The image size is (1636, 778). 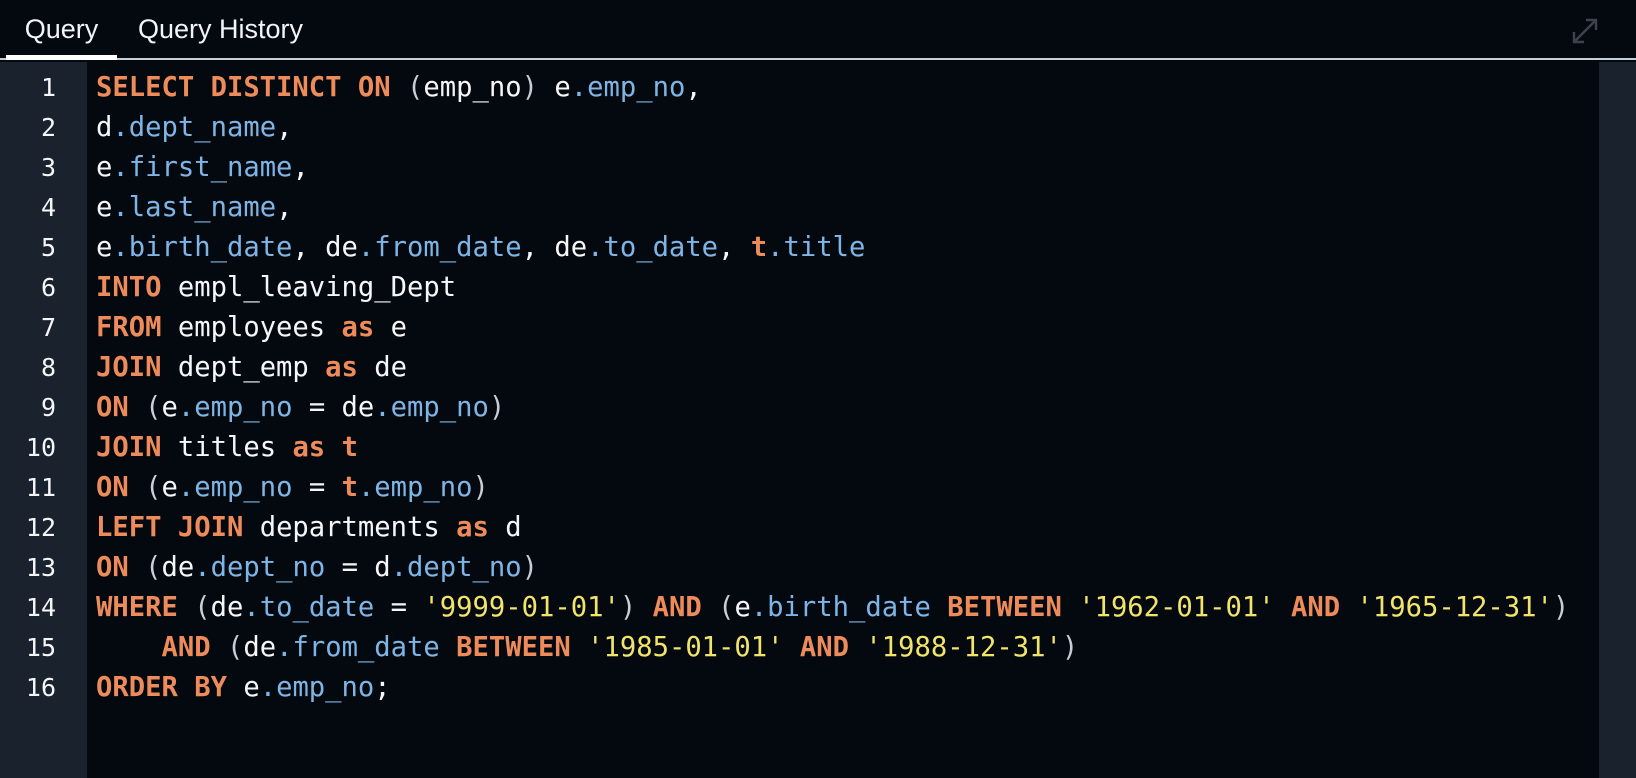 What do you see at coordinates (251, 368) in the screenshot?
I see `code-line: JOIN dept_emp as de` at bounding box center [251, 368].